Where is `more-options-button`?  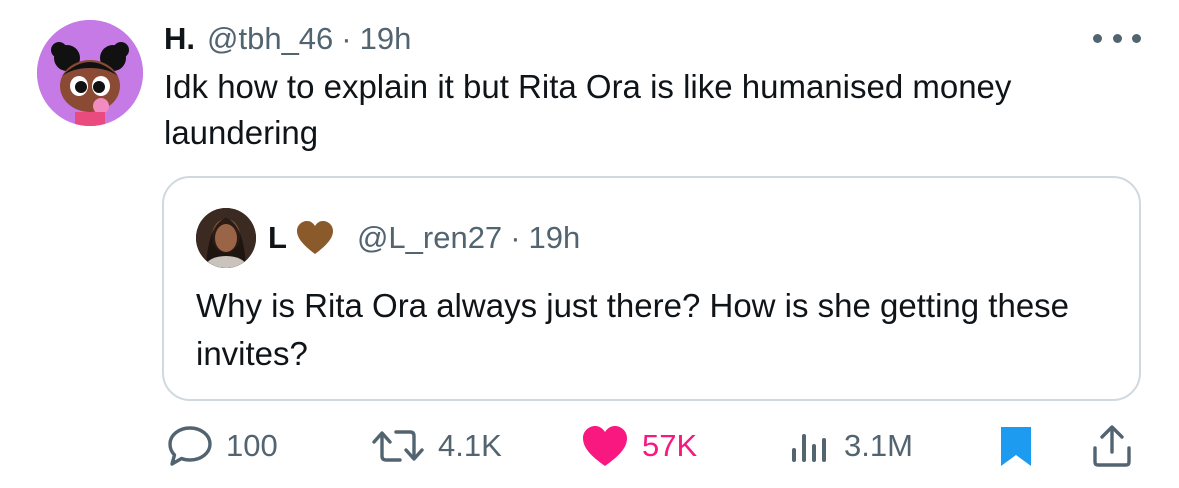
more-options-button is located at coordinates (1117, 38).